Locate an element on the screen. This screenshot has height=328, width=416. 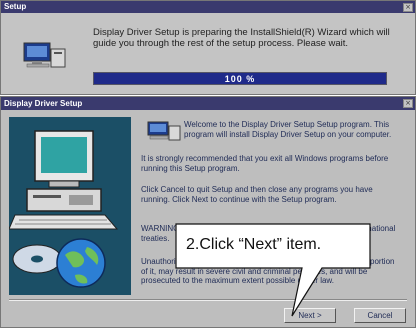
setup-titlebar: Setup × is located at coordinates (208, 7).